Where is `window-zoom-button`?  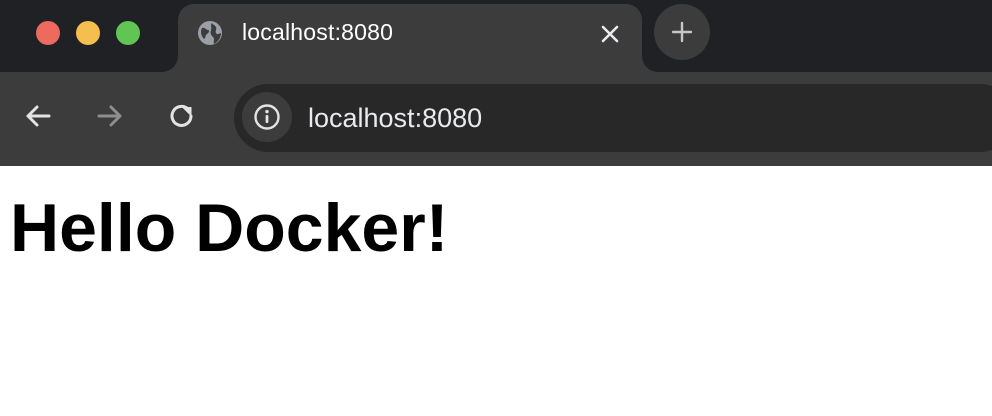 window-zoom-button is located at coordinates (128, 33).